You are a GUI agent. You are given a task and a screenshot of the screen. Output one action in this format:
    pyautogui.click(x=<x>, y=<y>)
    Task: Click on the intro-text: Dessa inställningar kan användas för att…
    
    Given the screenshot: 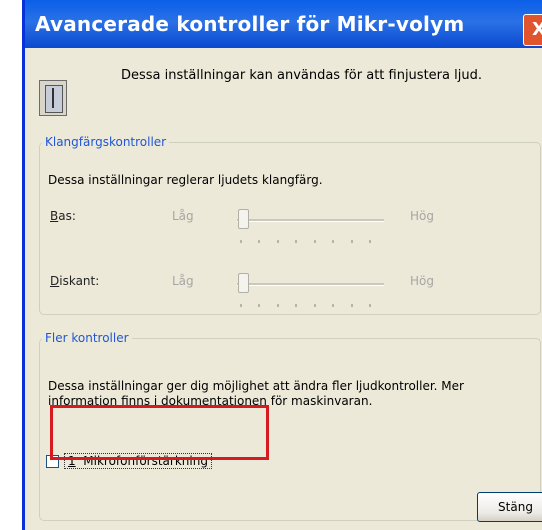 What is the action you would take?
    pyautogui.click(x=301, y=75)
    